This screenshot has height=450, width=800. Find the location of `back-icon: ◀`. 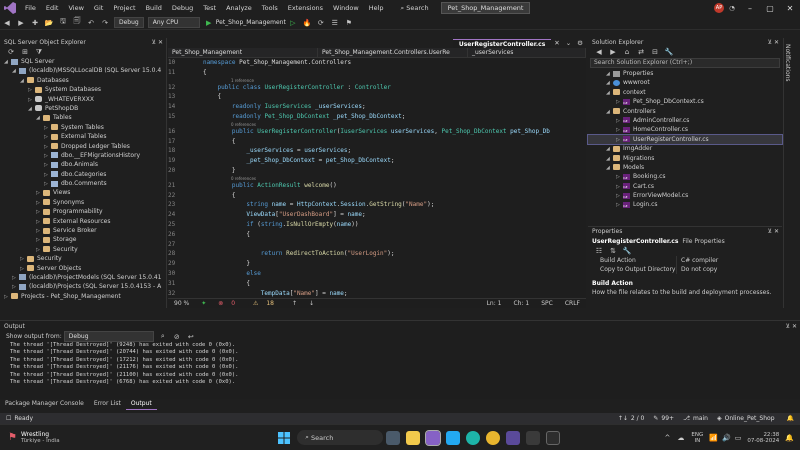

back-icon: ◀ is located at coordinates (599, 52).